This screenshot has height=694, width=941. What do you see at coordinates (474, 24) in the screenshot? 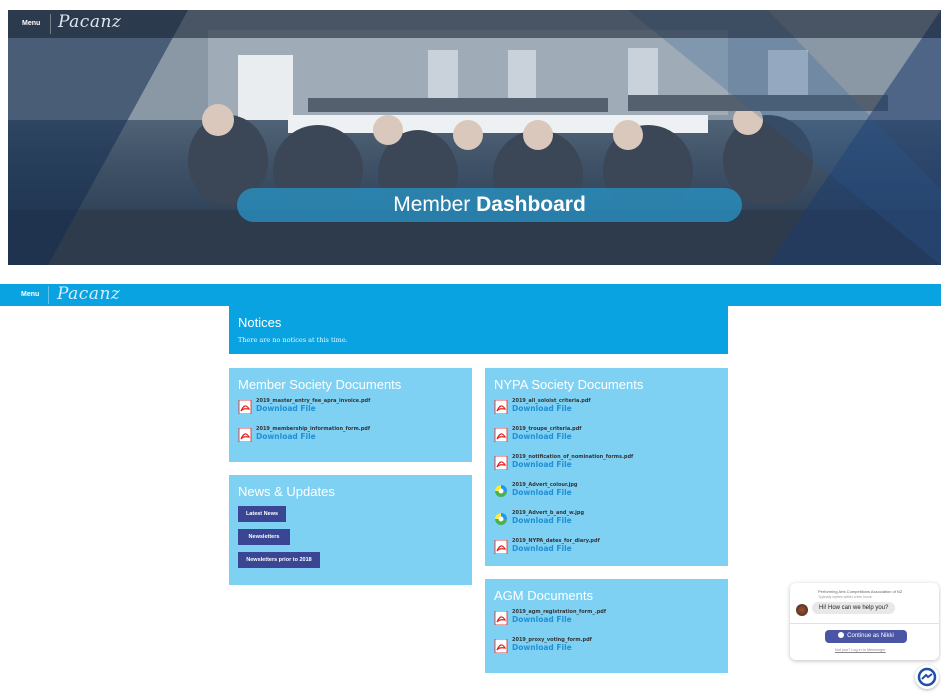
I see `hero-top-bar` at bounding box center [474, 24].